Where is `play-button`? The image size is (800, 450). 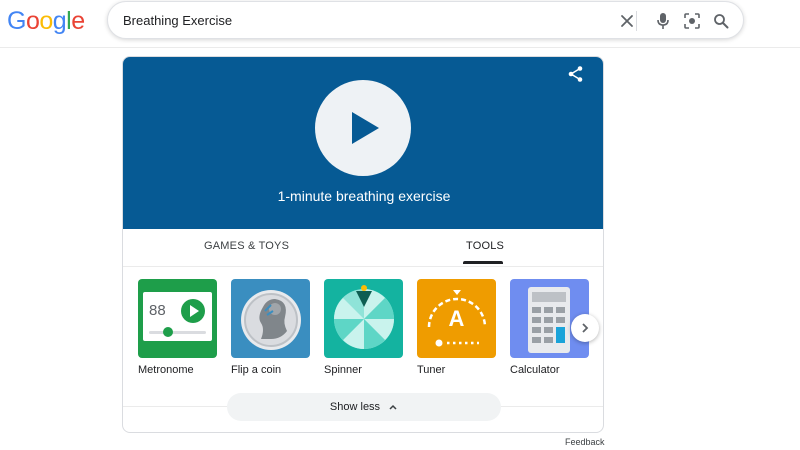
play-button is located at coordinates (363, 128).